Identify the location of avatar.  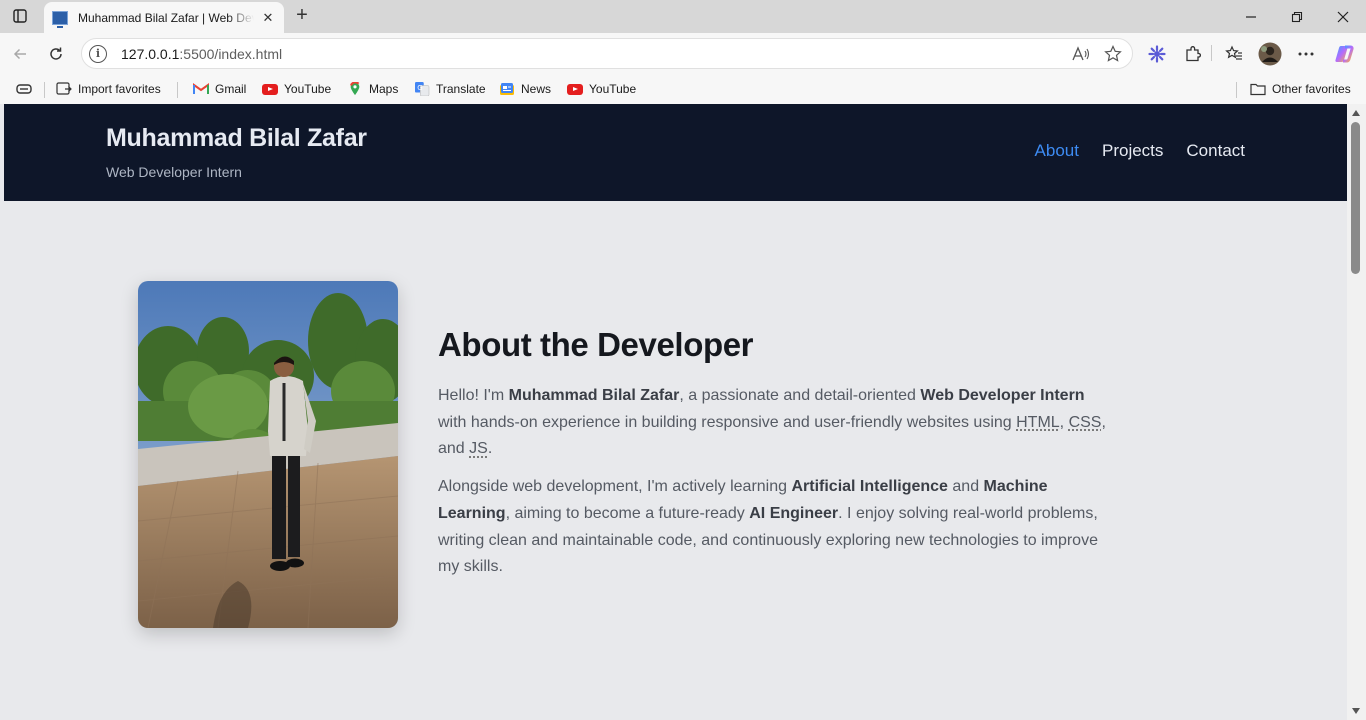
(1270, 54).